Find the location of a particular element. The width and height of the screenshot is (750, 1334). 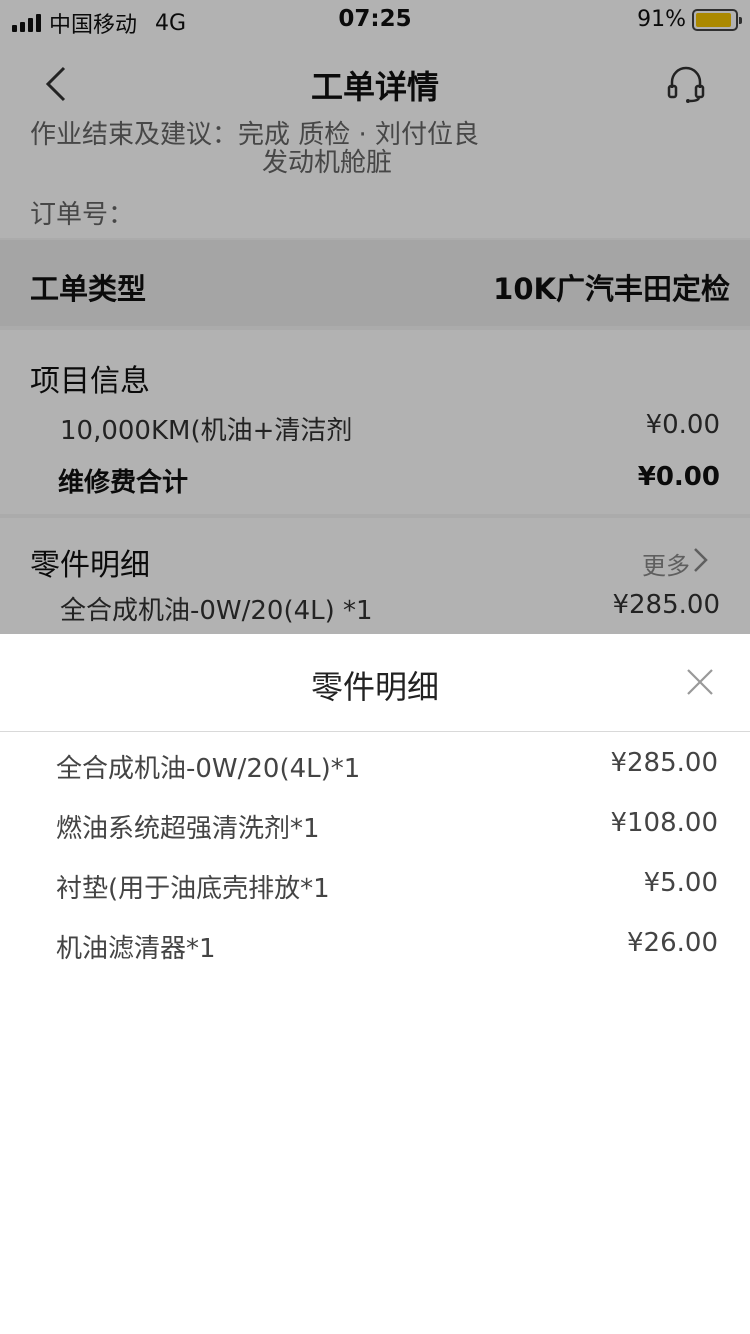

part-price: ¥26.00 is located at coordinates (672, 943).